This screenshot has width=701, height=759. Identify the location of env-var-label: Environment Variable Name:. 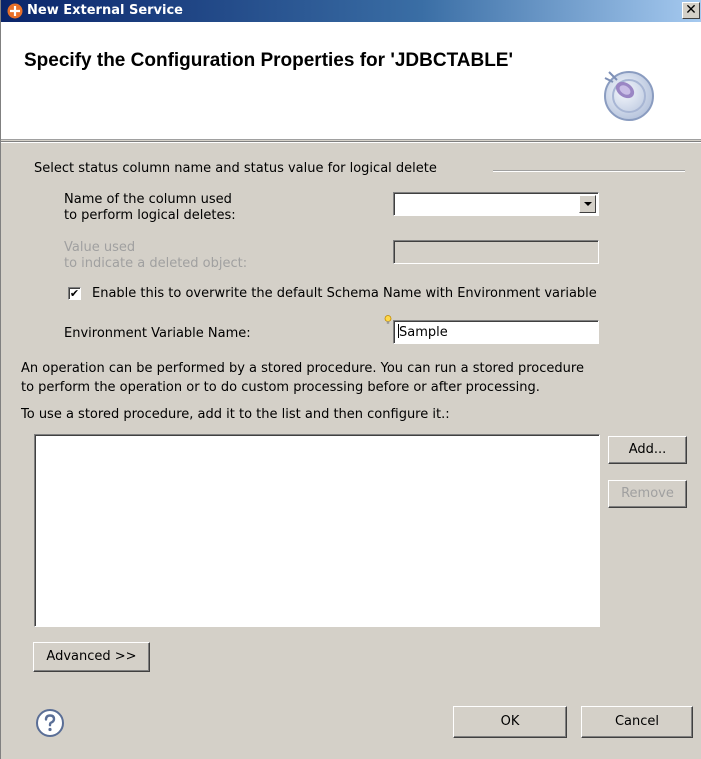
(157, 333).